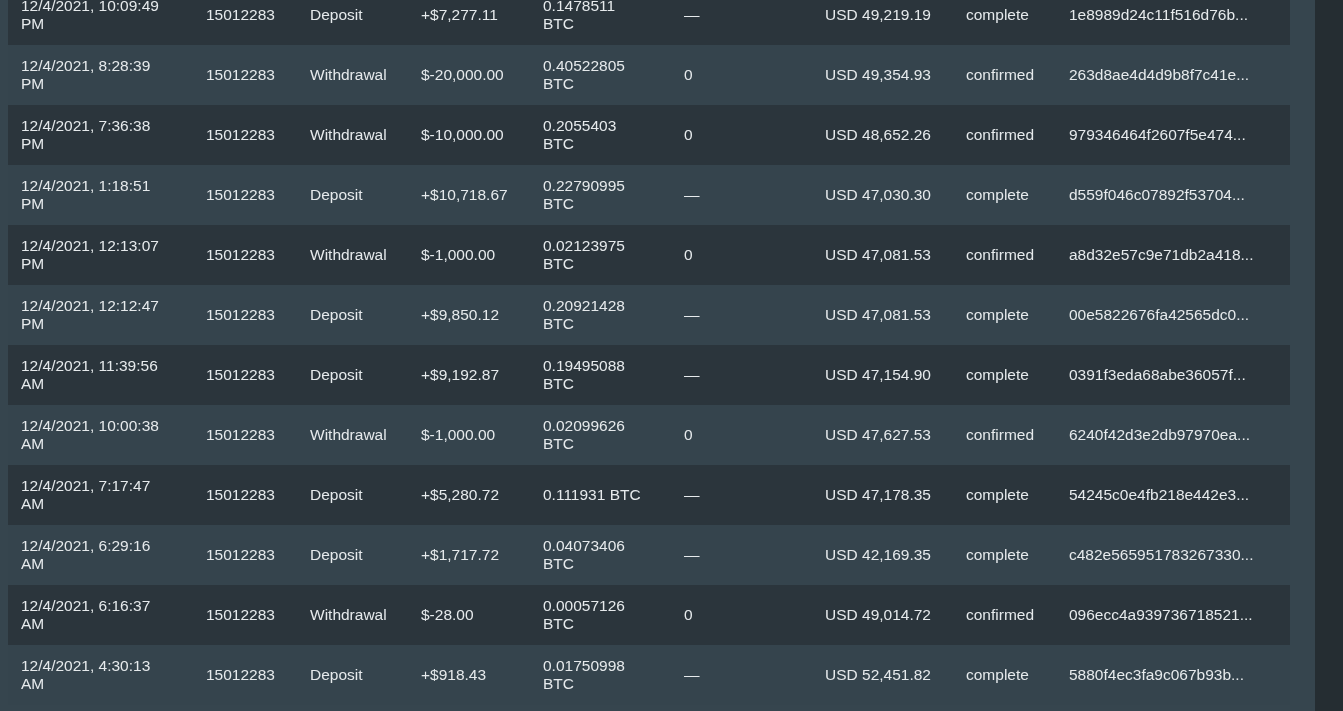 This screenshot has width=1343, height=711. I want to click on table-cell-text: 12/4/2021, 8:28:39 PM, so click(86, 75).